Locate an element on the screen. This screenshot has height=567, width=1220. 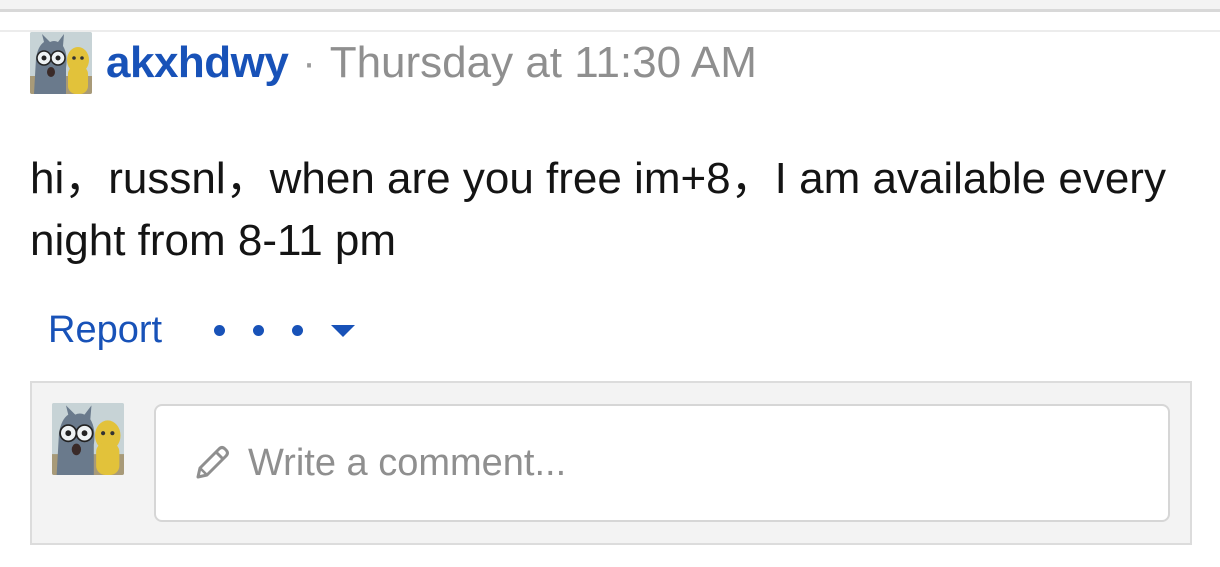
more-options-button is located at coordinates (285, 330).